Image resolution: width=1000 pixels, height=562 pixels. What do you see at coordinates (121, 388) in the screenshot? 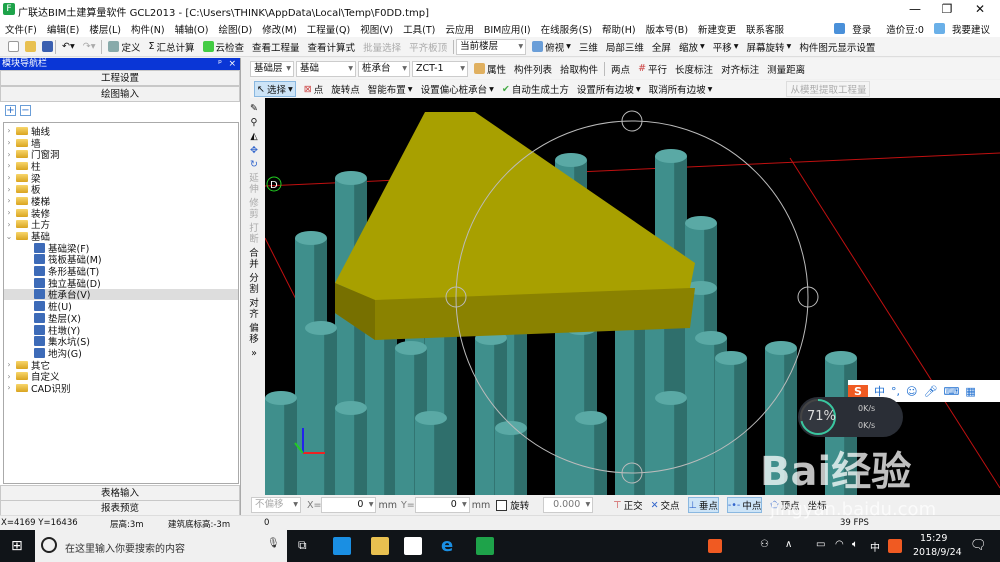
I see `tree-item: › CAD识别` at bounding box center [121, 388].